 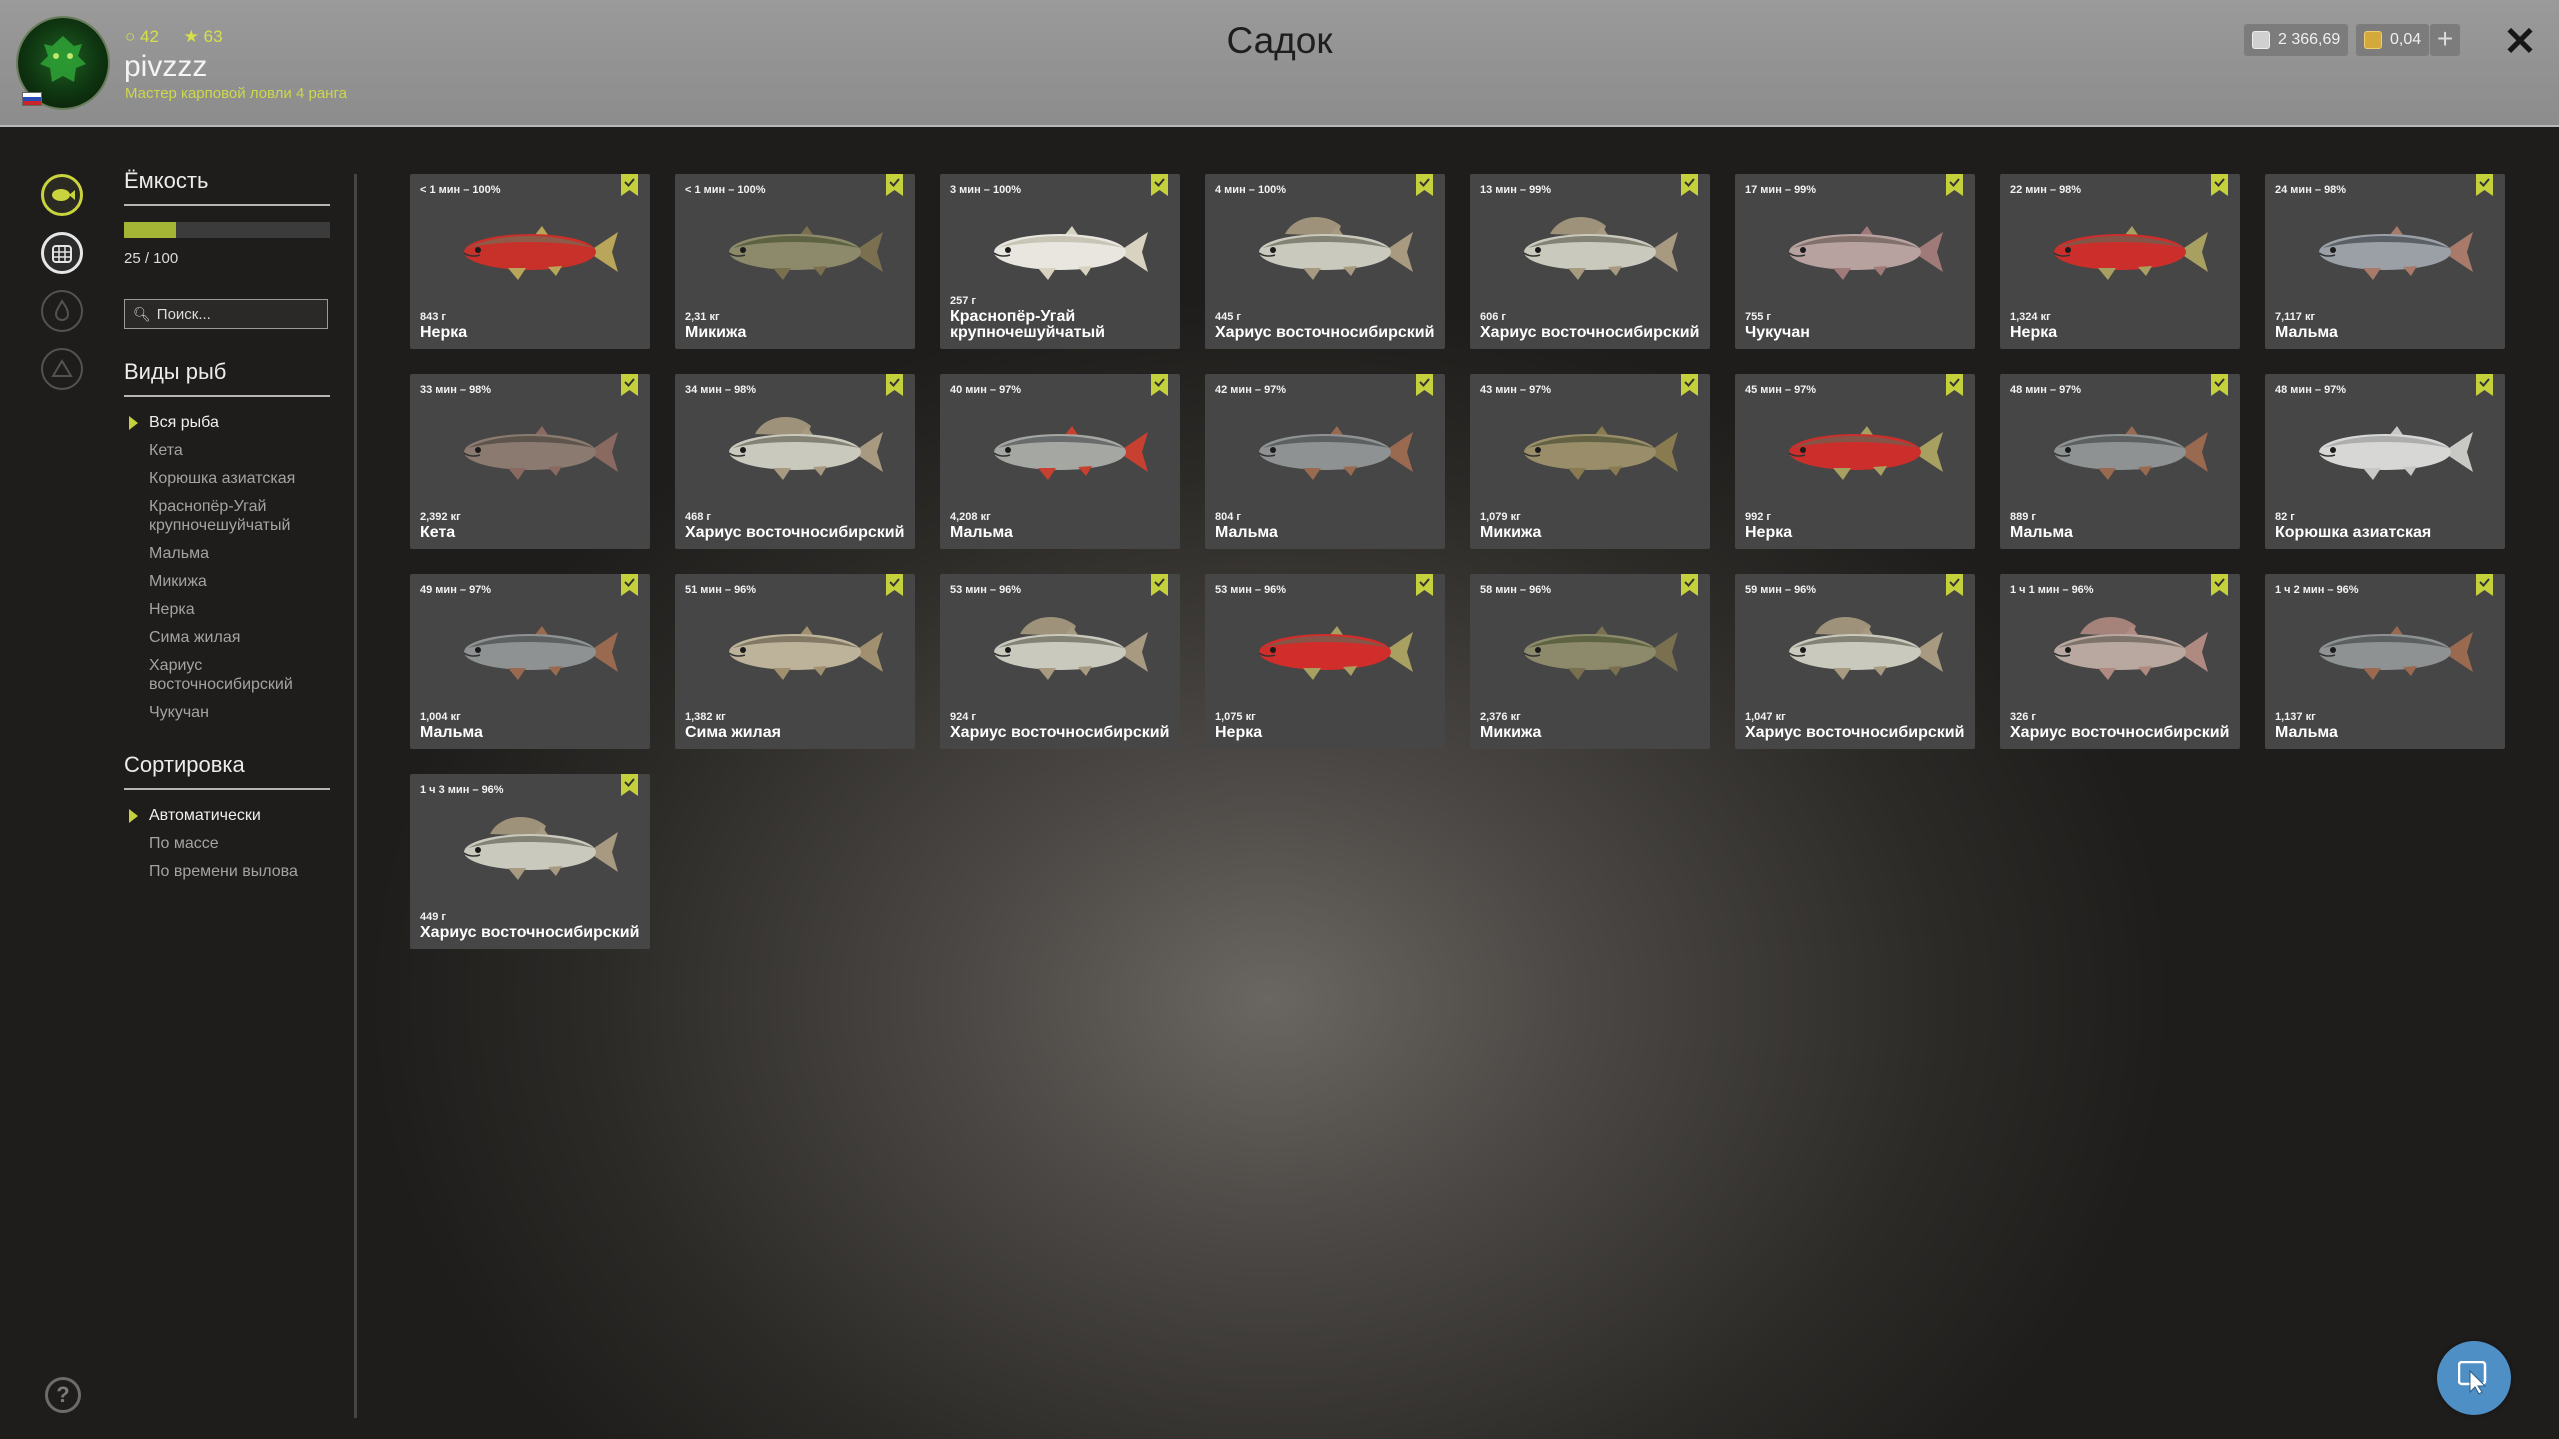 I want to click on species-item: Сима жилая, so click(x=227, y=637).